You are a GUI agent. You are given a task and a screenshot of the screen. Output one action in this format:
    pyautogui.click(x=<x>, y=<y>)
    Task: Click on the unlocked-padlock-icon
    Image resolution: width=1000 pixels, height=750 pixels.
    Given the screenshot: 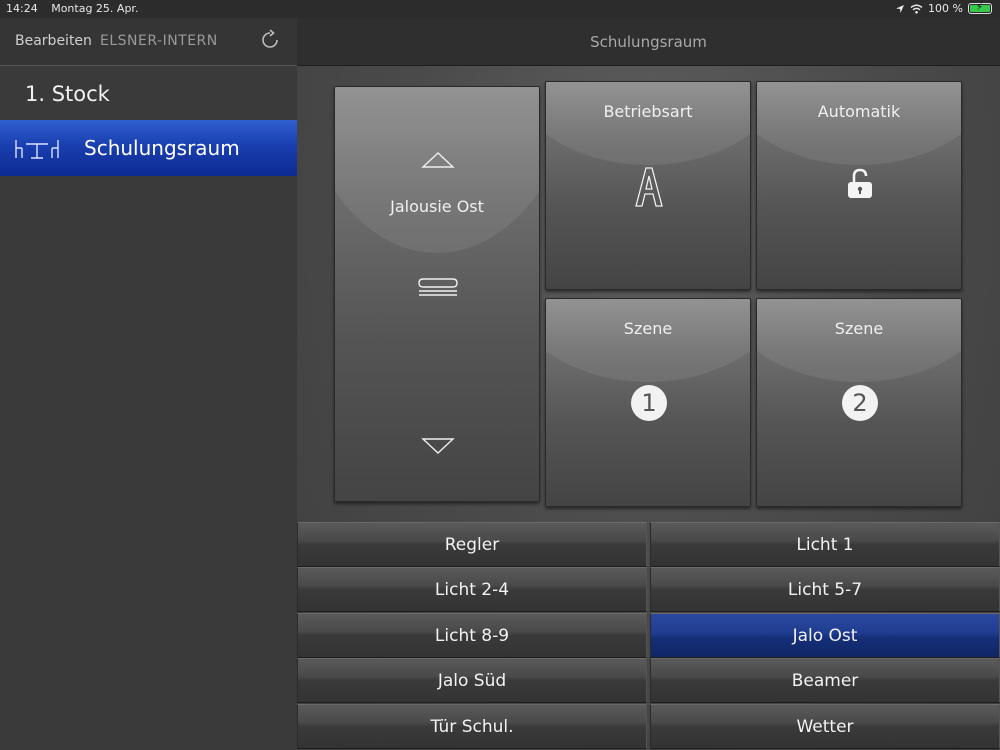 What is the action you would take?
    pyautogui.click(x=860, y=183)
    